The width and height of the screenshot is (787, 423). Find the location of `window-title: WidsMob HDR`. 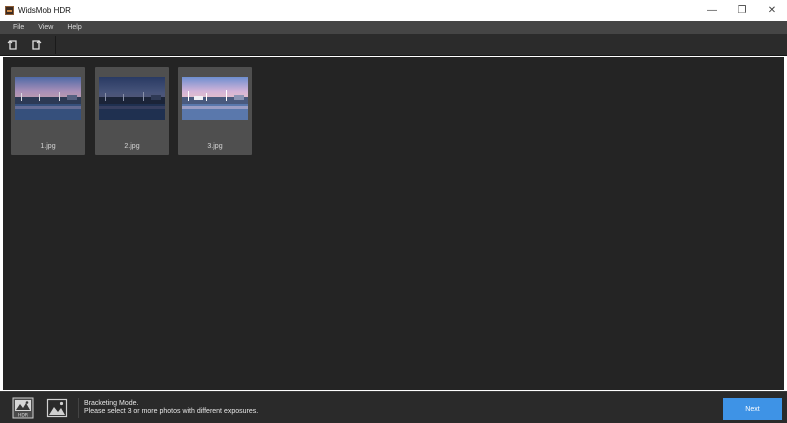

window-title: WidsMob HDR is located at coordinates (44, 10).